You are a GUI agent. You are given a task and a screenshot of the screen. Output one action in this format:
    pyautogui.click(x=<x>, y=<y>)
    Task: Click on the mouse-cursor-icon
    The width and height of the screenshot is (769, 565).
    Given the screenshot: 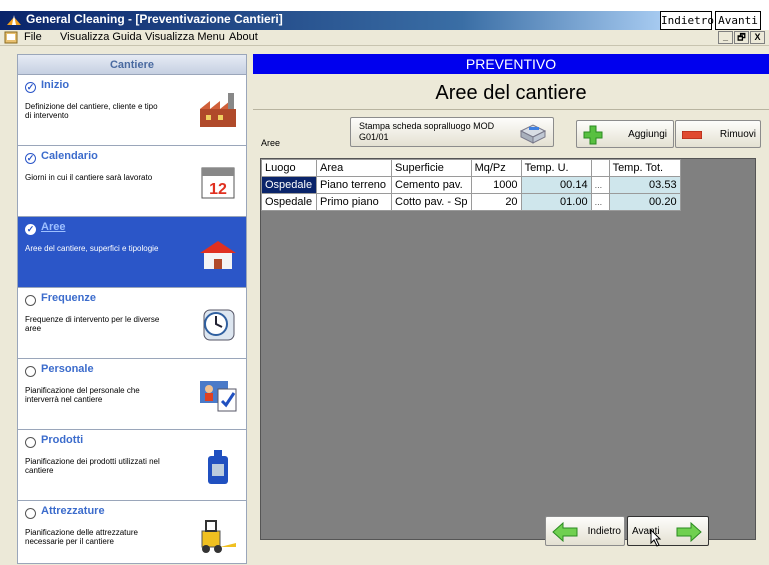 What is the action you would take?
    pyautogui.click(x=656, y=538)
    